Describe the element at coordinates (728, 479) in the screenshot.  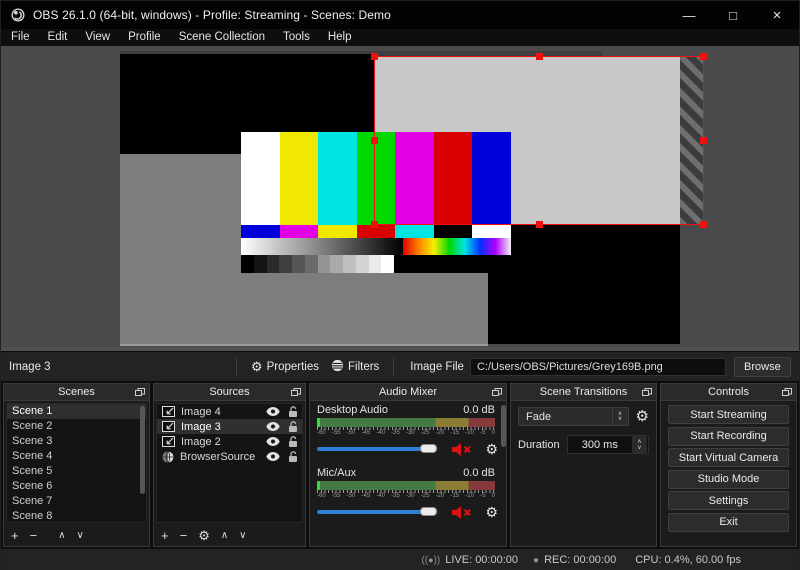
I see `studio-mode-button: Studio Mode` at that location.